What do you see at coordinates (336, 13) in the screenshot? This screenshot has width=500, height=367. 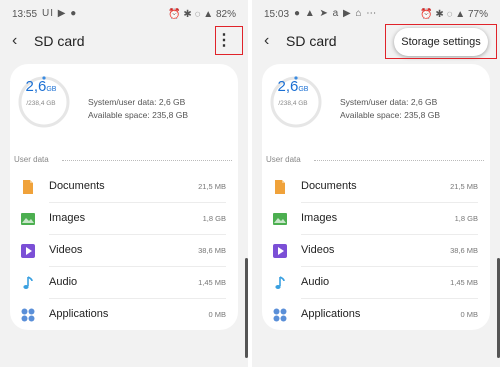 I see `notification-icons: ● ▲ ➤ a ▶ ⌂ ⋯` at bounding box center [336, 13].